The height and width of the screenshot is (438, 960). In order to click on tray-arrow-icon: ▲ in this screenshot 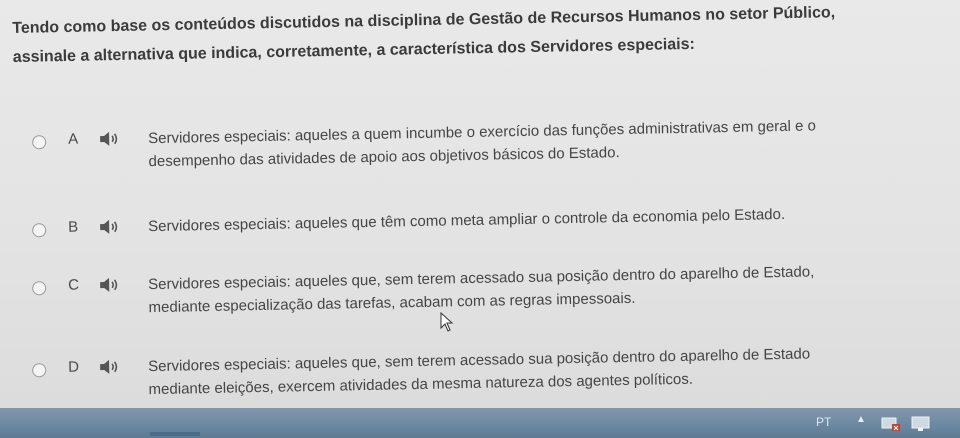, I will do `click(861, 419)`.